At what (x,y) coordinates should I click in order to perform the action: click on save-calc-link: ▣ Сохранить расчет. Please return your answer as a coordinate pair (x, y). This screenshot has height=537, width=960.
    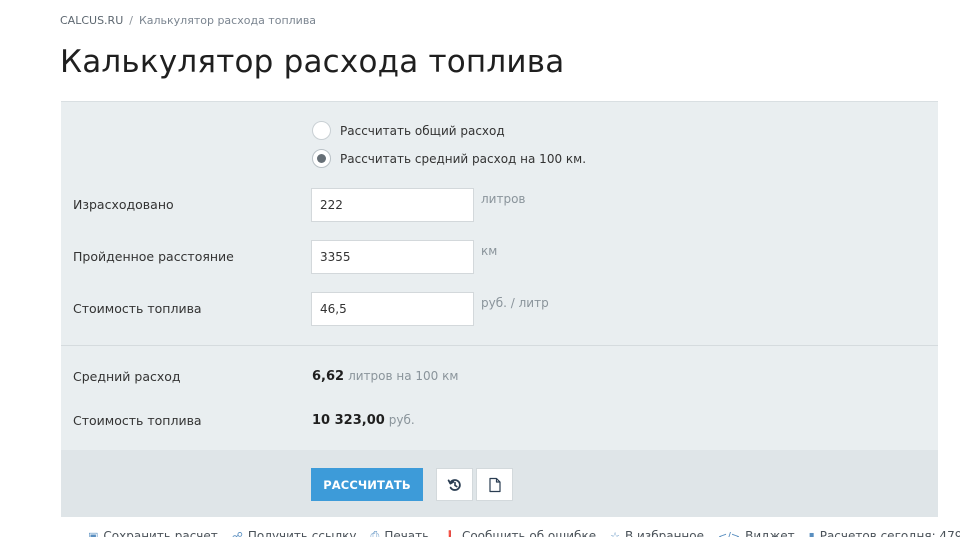
    Looking at the image, I should click on (153, 532).